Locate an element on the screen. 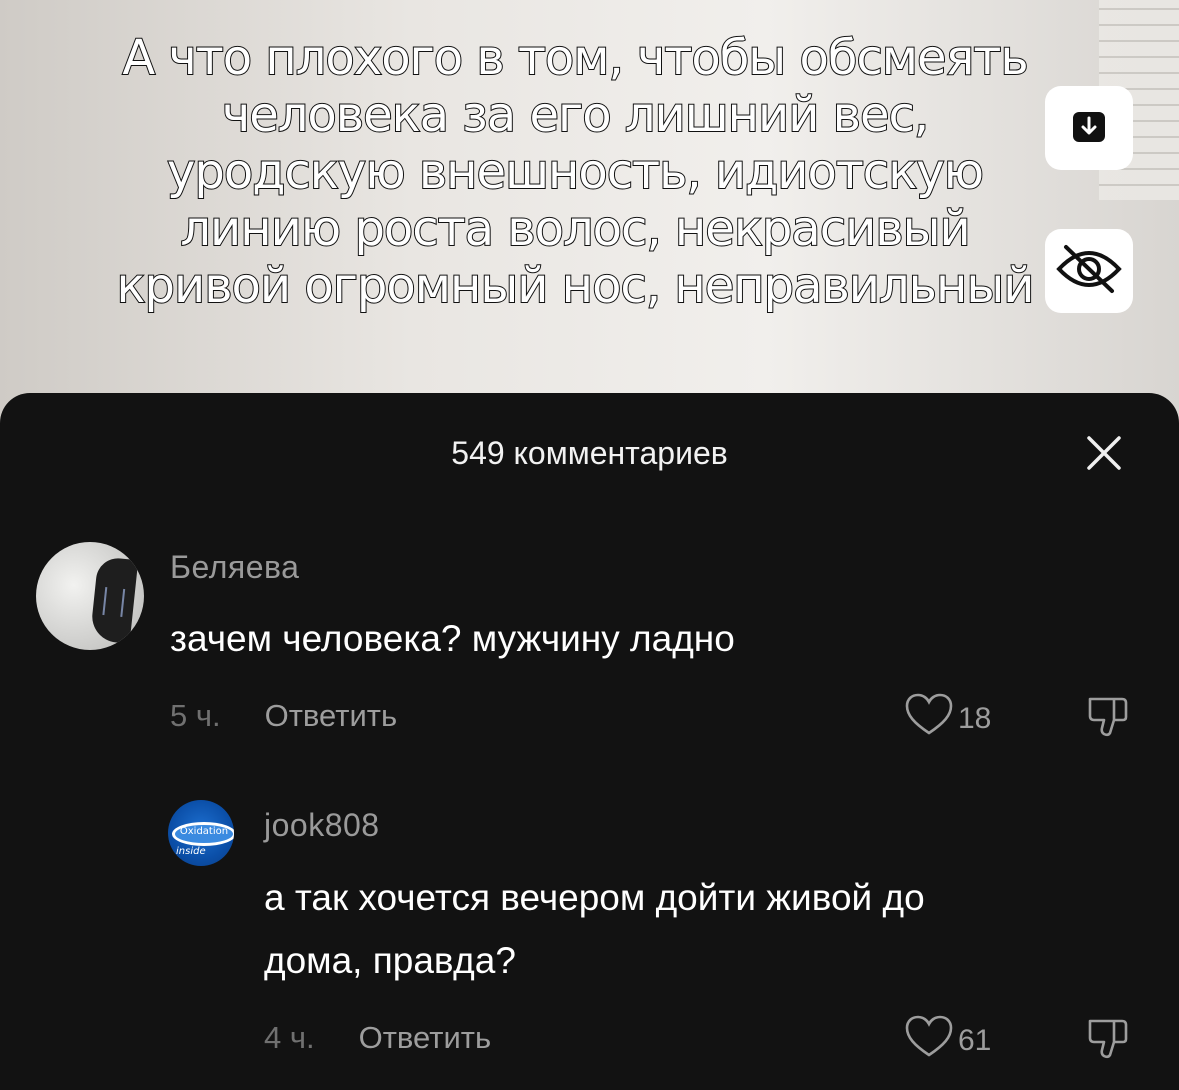 Image resolution: width=1179 pixels, height=1090 pixels. comment-text: зачем человека? мужчину ладно is located at coordinates (452, 638).